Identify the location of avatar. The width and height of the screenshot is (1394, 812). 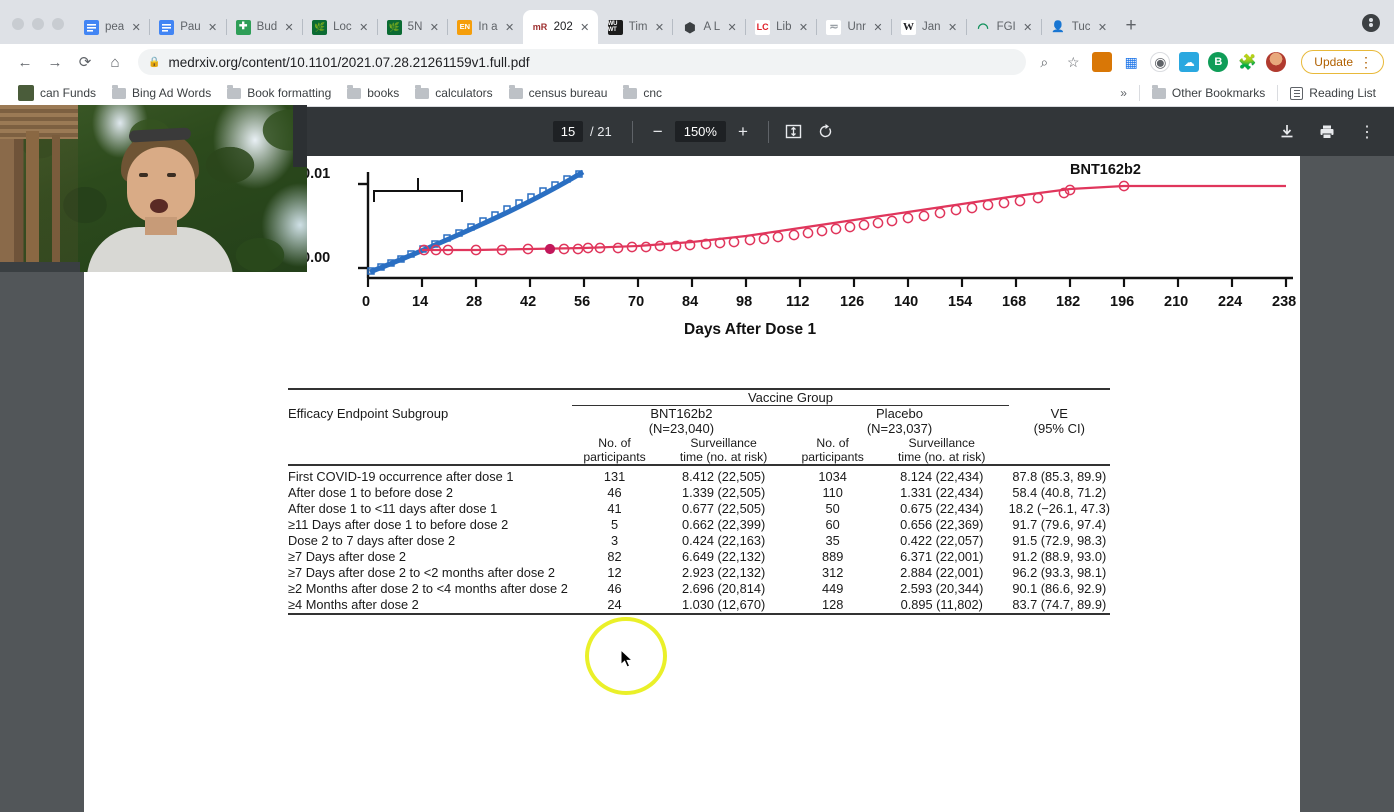
(1276, 62).